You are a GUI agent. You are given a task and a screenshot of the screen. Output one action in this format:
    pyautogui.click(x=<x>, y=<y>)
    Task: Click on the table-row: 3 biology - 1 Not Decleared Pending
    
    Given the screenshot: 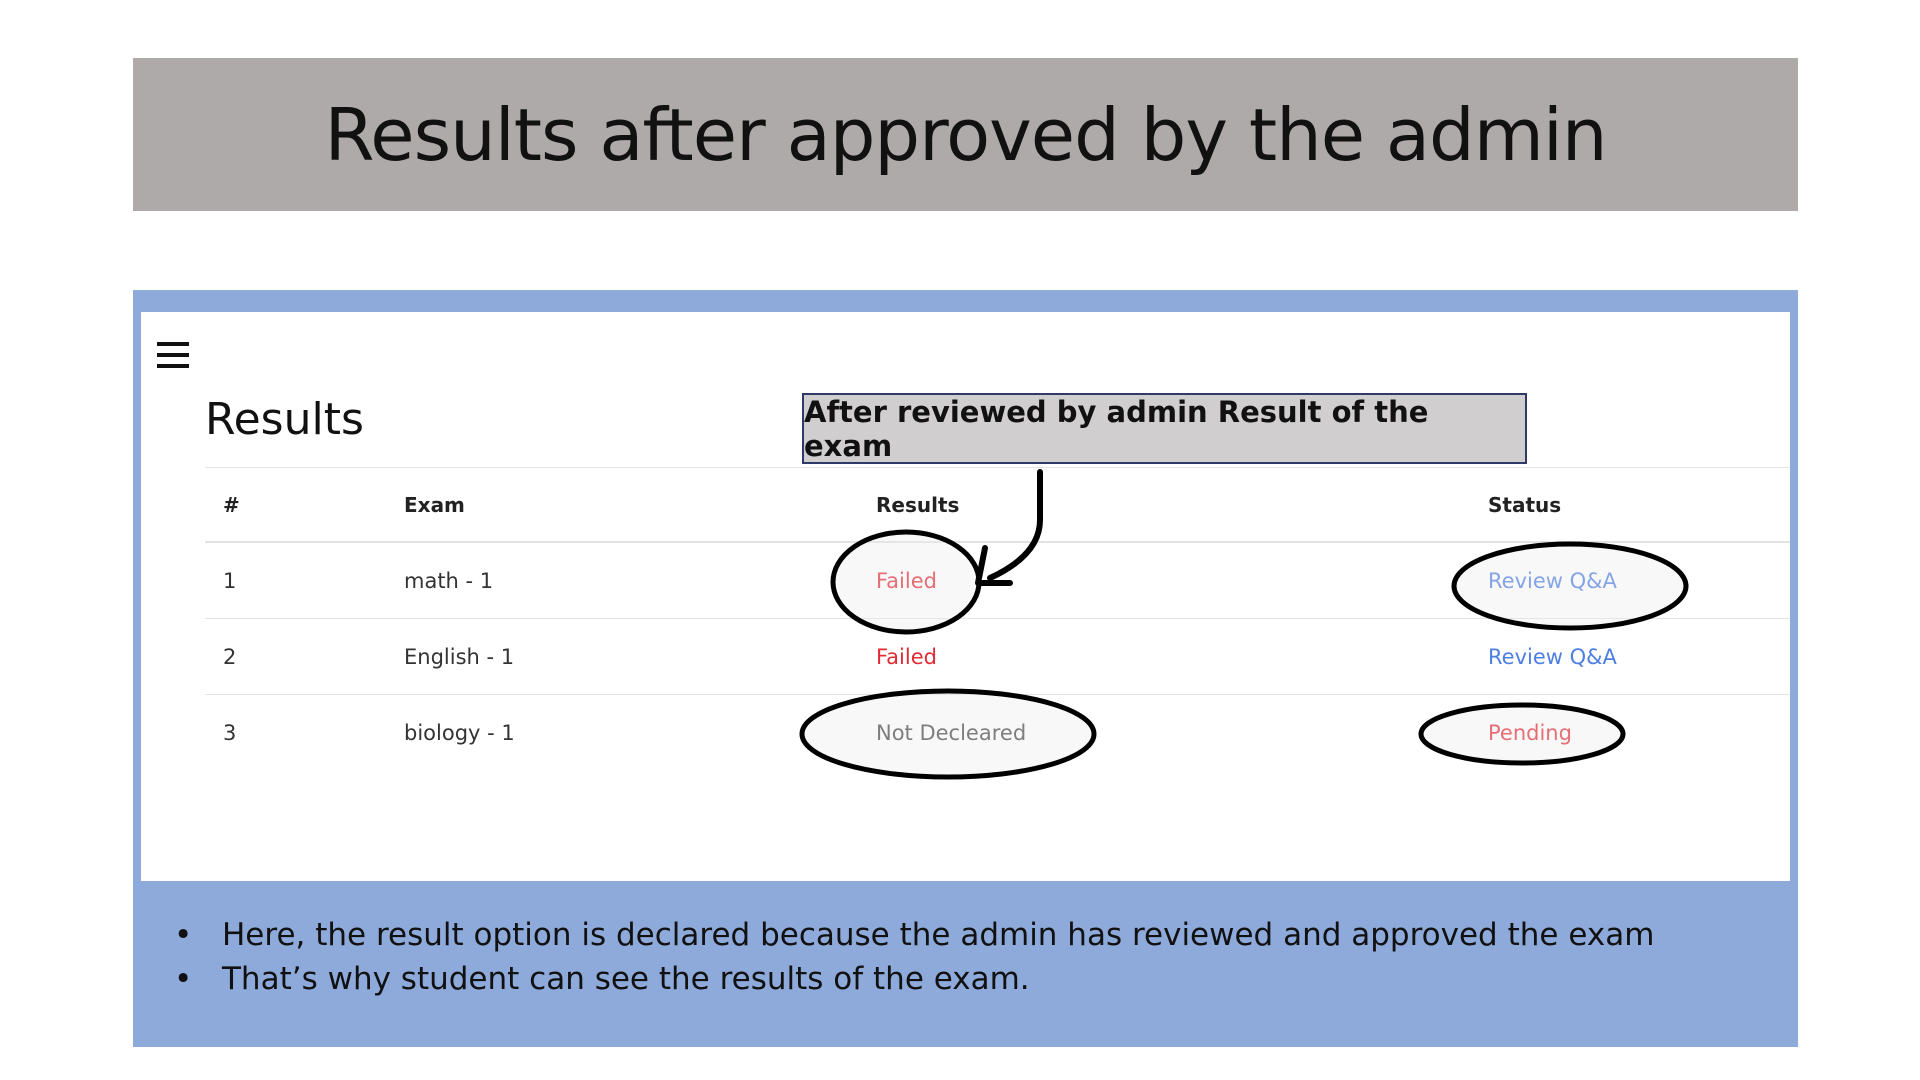 What is the action you would take?
    pyautogui.click(x=997, y=733)
    